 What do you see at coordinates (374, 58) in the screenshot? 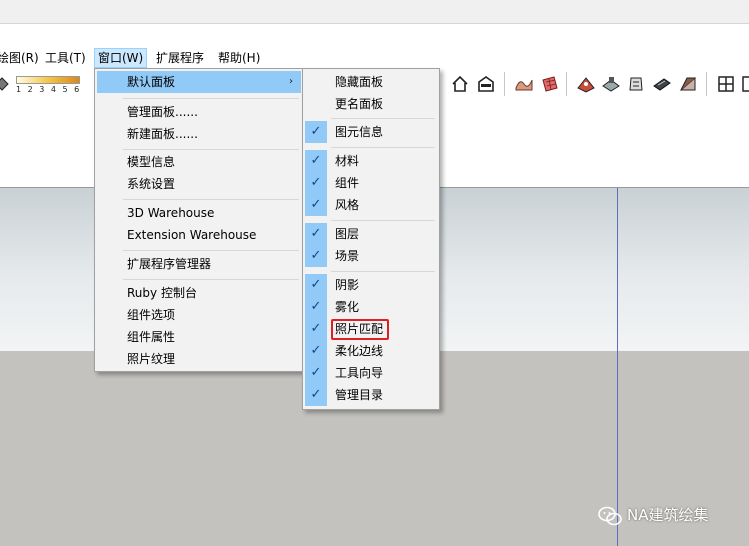
I see `menu-bar: 绘图(R) 工具(T) 窗口(W) 扩展程序 帮助(H)` at bounding box center [374, 58].